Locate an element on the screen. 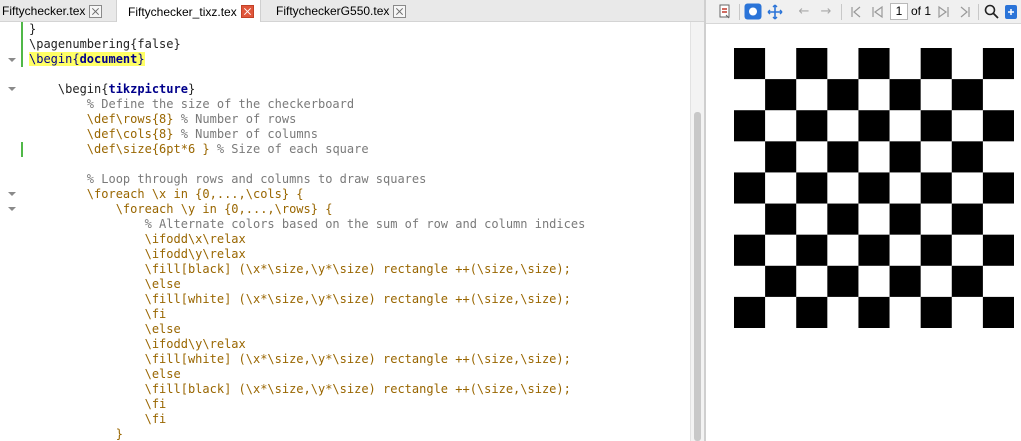  code-line: \foreach \x in {0,...,\cols} { is located at coordinates (307, 194).